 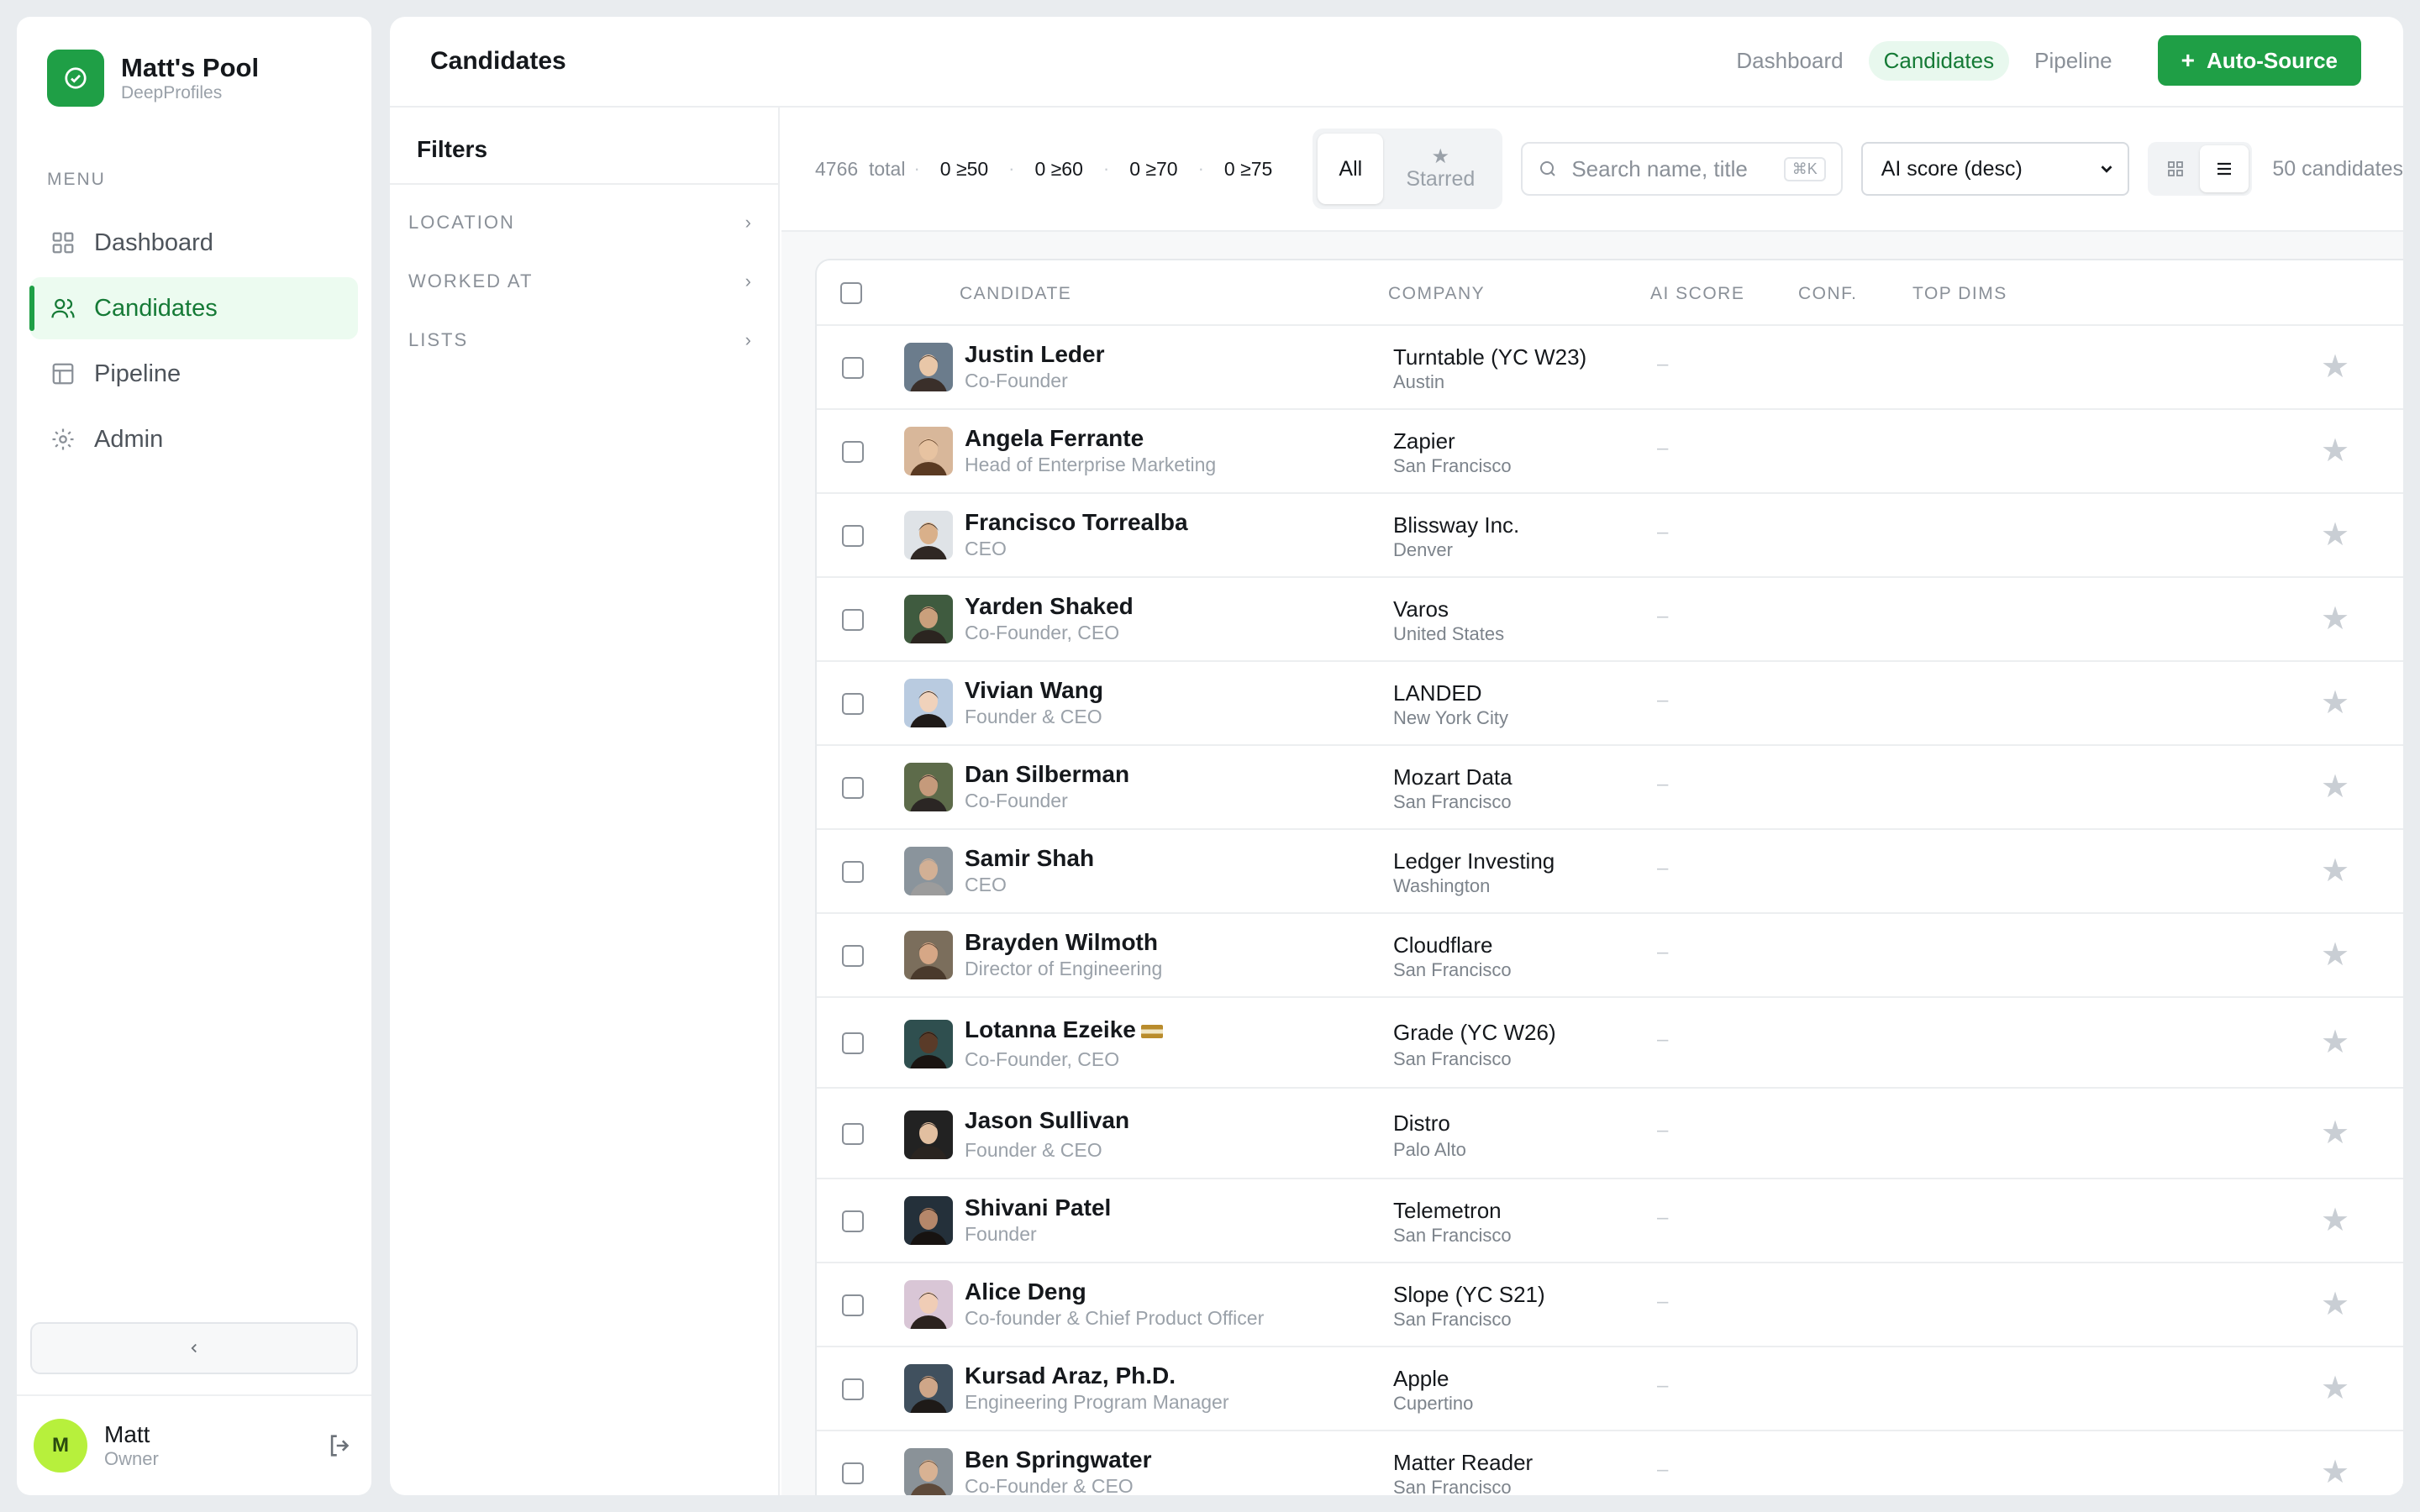 I want to click on candidate-name: Dan Silberman, so click(x=1047, y=774).